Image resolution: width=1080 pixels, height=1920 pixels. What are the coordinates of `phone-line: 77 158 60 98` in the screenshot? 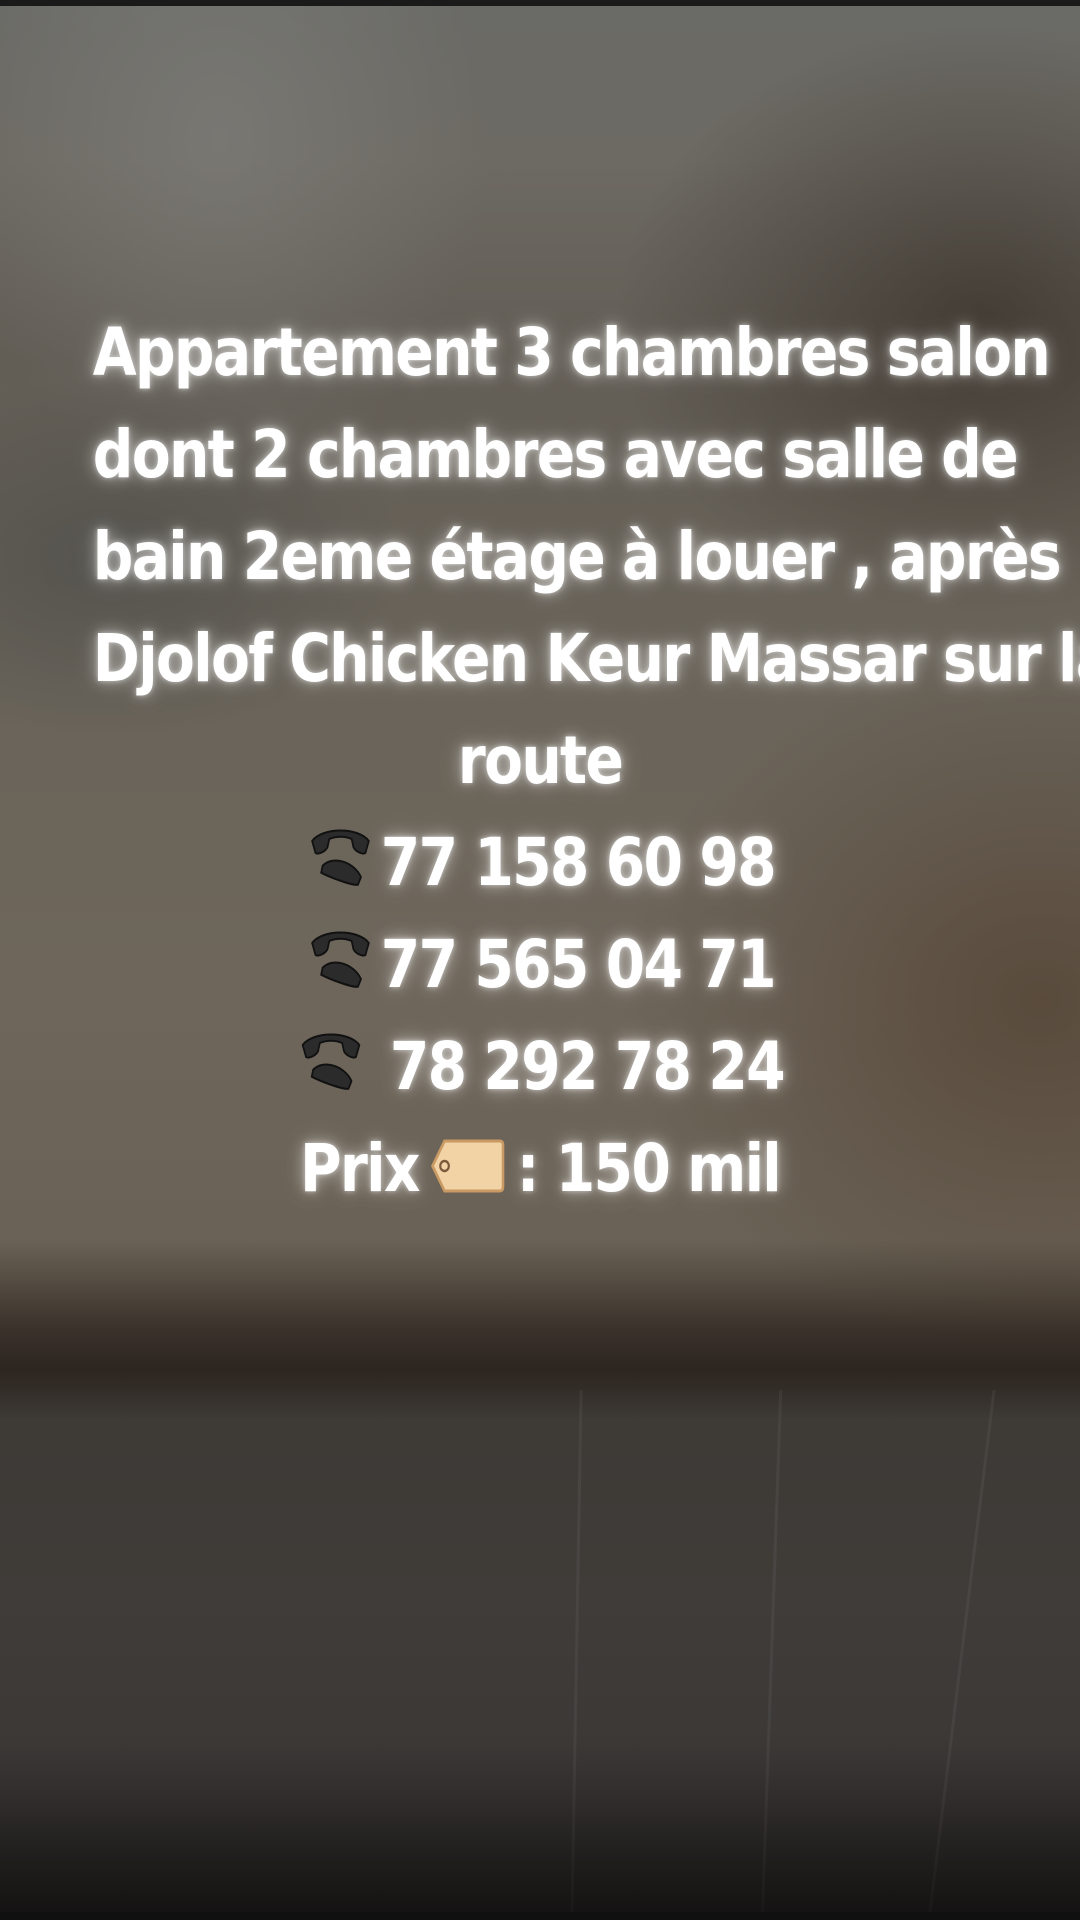 It's located at (540, 863).